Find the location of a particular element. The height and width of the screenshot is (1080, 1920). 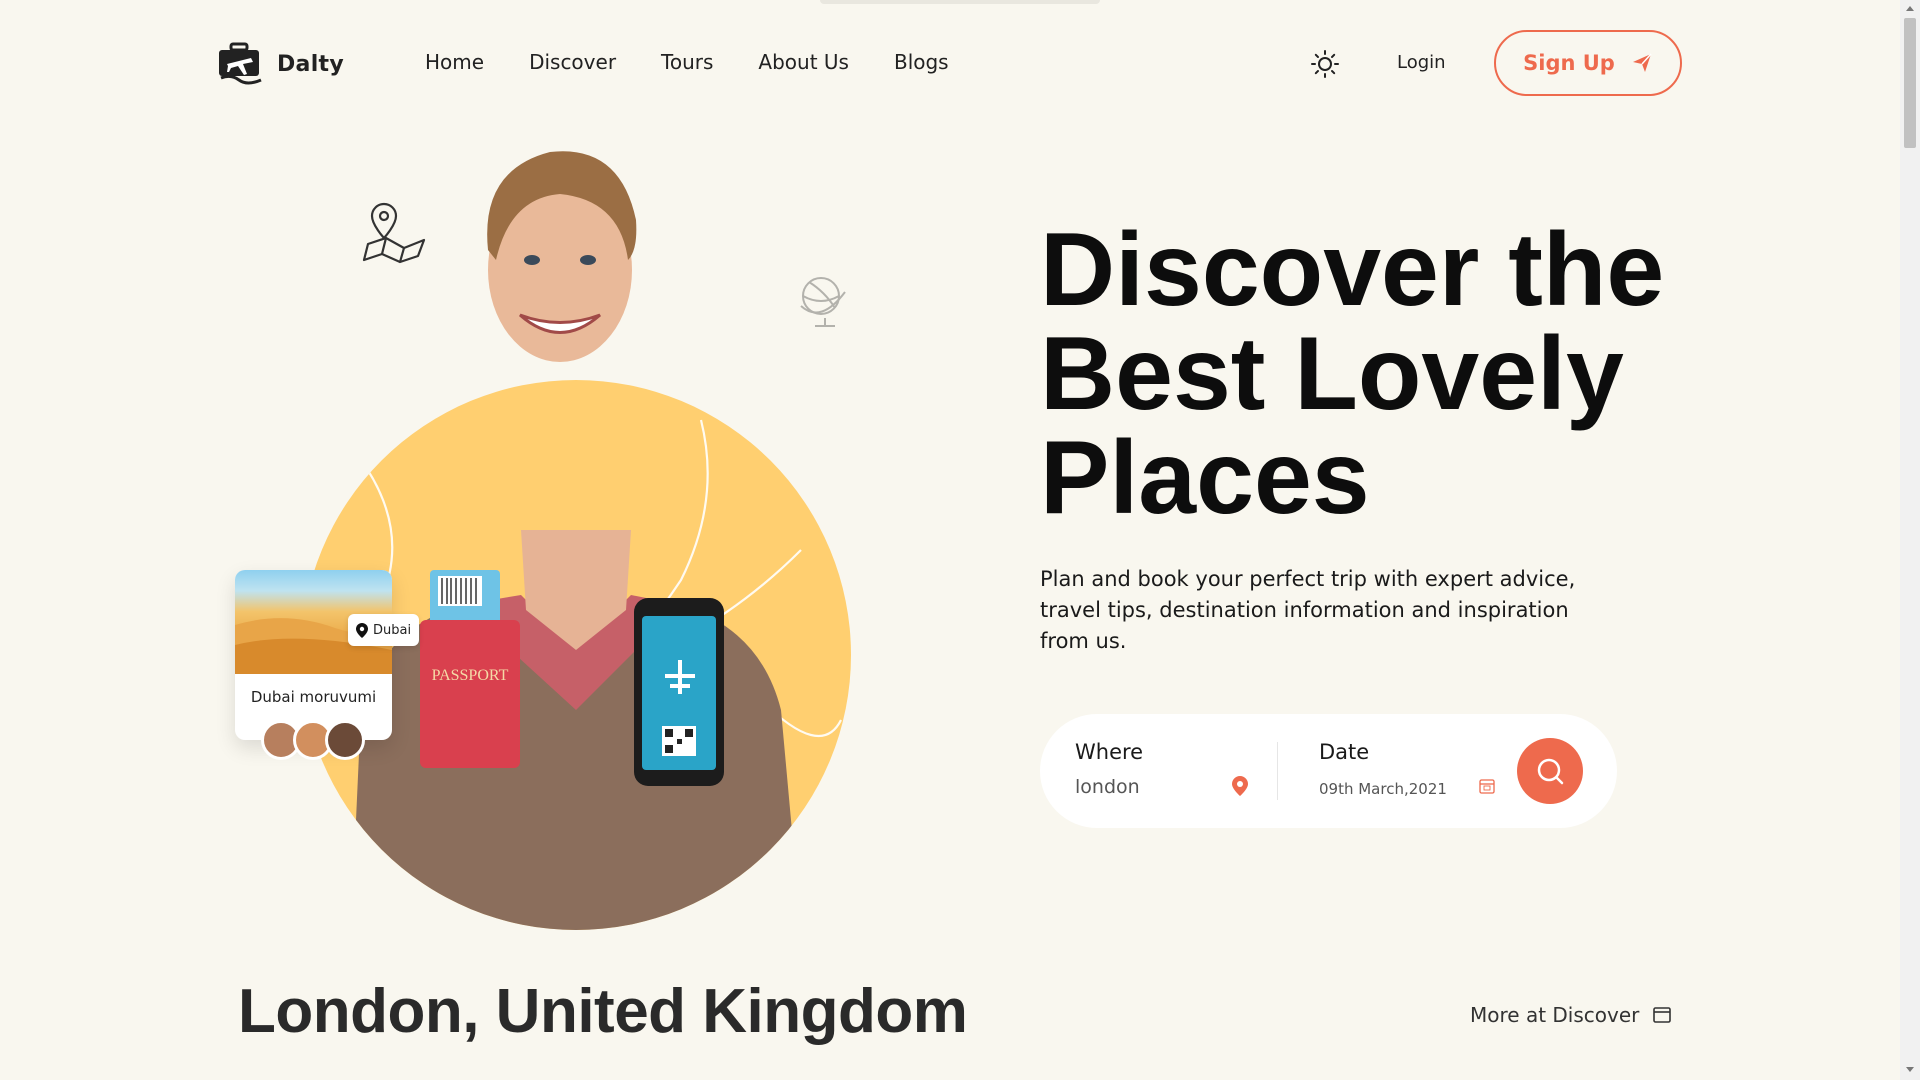

hero-title-line: Best Lovely is located at coordinates (1332, 374).